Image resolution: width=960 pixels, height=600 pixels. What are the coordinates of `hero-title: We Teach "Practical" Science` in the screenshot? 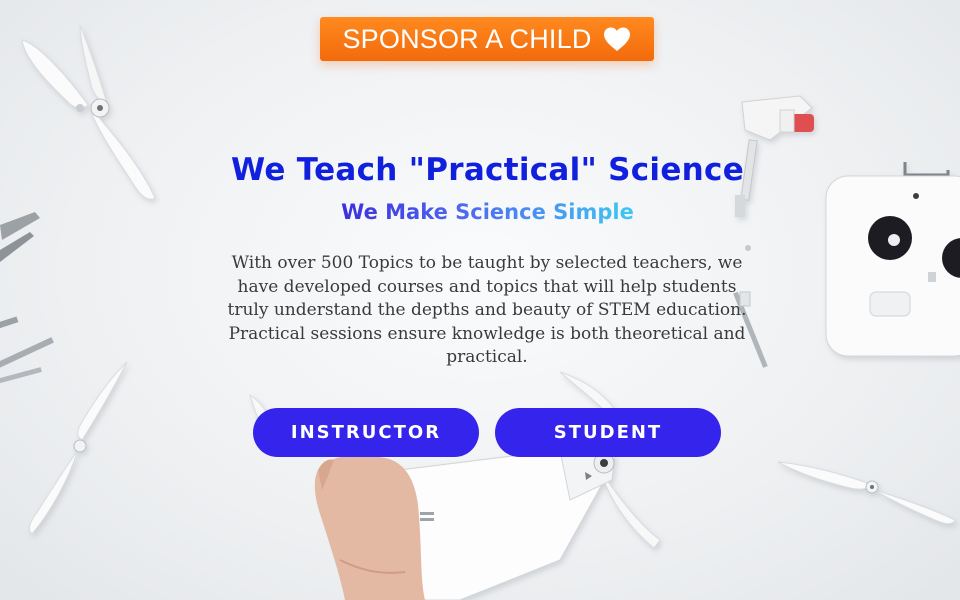 It's located at (487, 170).